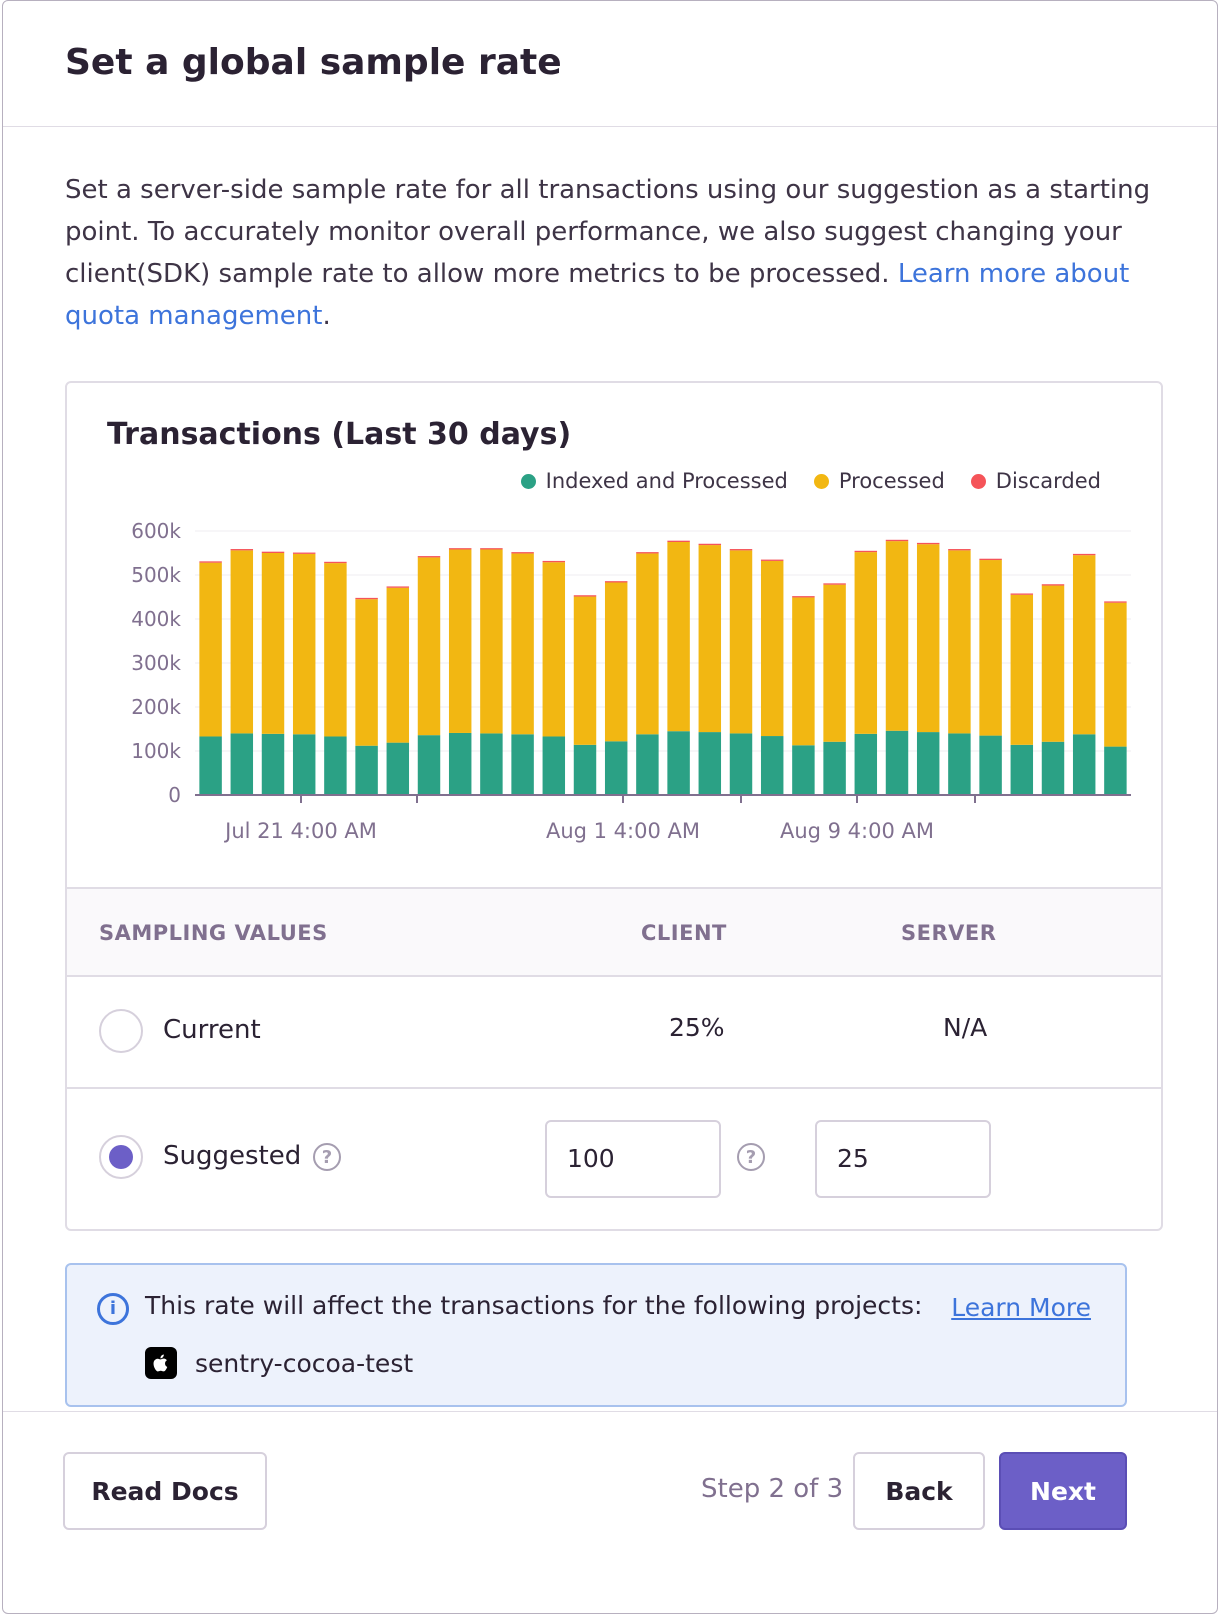 The height and width of the screenshot is (1616, 1220). I want to click on client-rate-input: 100, so click(633, 1159).